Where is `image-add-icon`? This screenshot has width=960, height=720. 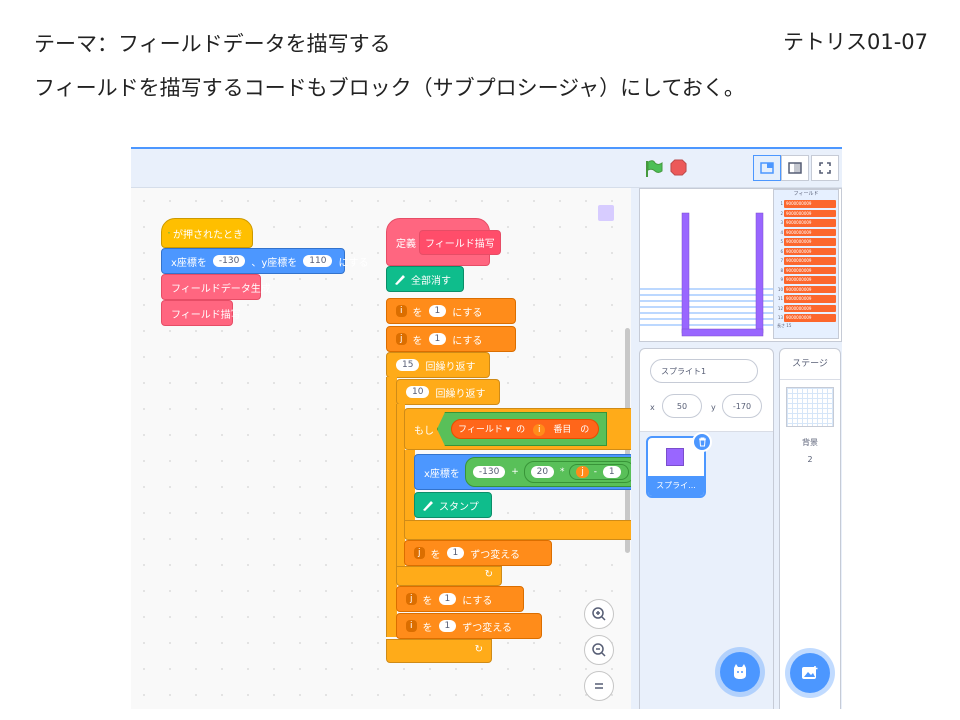 image-add-icon is located at coordinates (810, 672).